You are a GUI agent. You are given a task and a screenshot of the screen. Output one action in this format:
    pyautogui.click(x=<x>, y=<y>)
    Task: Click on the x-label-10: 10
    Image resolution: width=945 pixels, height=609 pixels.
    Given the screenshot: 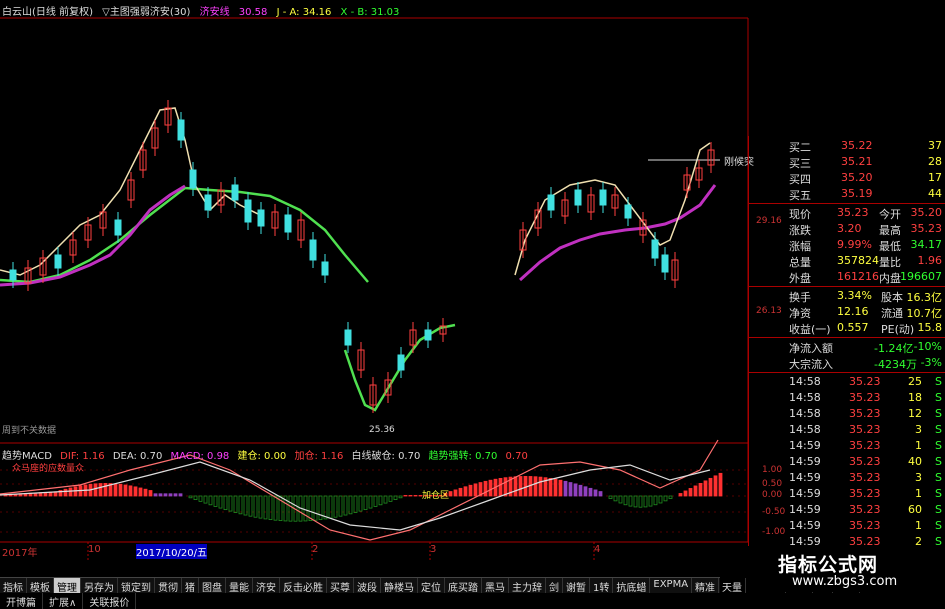 What is the action you would take?
    pyautogui.click(x=94, y=549)
    